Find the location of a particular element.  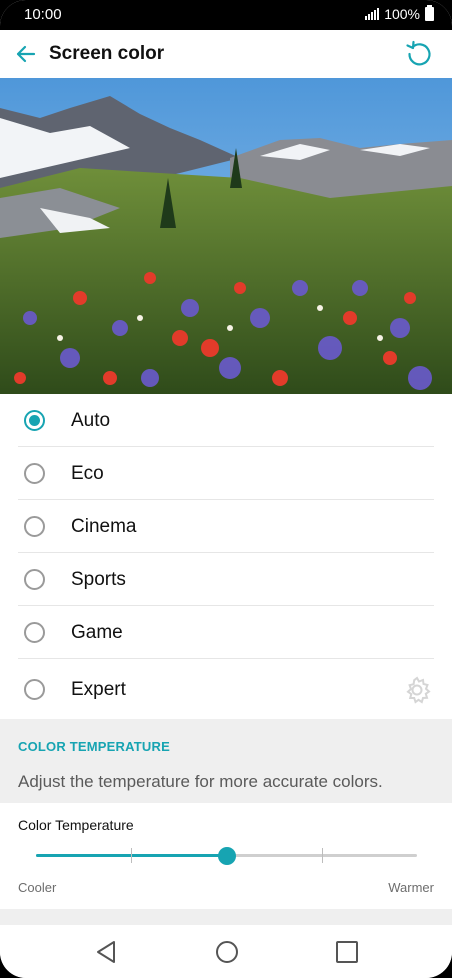

slider-min-label: Cooler is located at coordinates (37, 887).